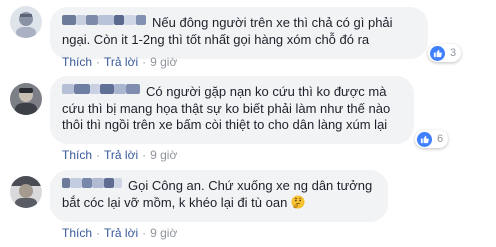  I want to click on reaction-count: 6, so click(432, 139).